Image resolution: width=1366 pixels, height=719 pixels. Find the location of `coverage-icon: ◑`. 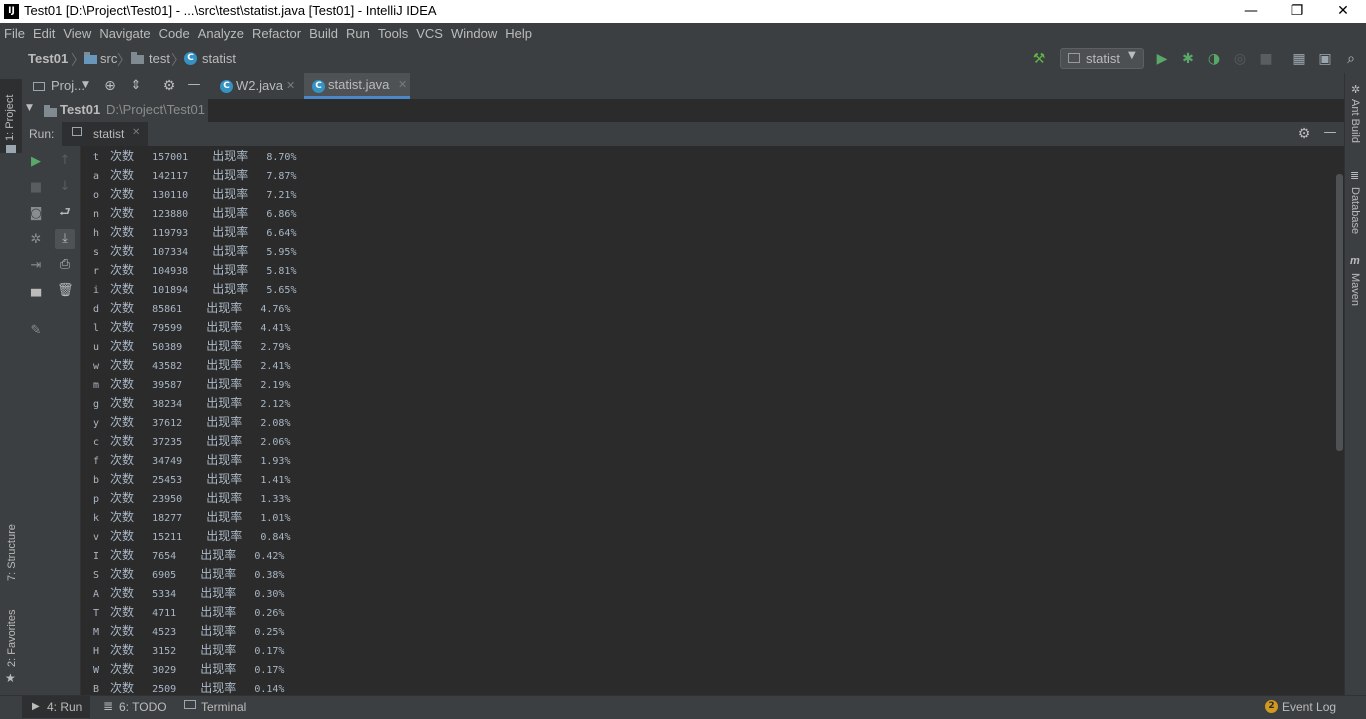

coverage-icon: ◑ is located at coordinates (1214, 59).